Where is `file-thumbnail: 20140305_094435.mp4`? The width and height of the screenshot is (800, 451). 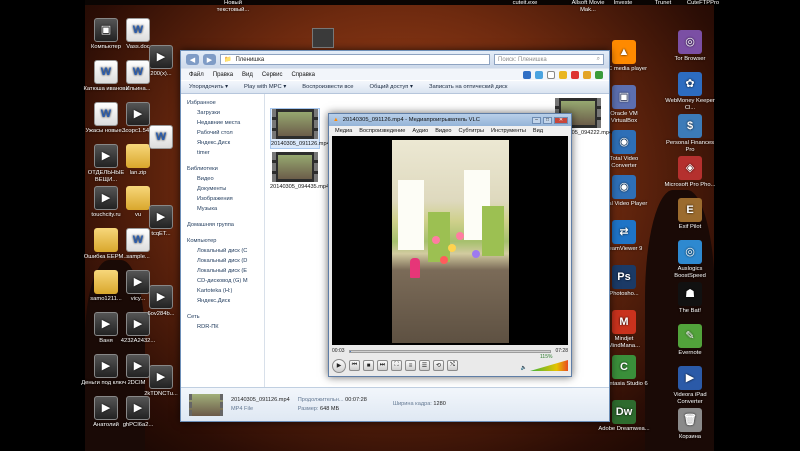 file-thumbnail: 20140305_094435.mp4 is located at coordinates (299, 171).